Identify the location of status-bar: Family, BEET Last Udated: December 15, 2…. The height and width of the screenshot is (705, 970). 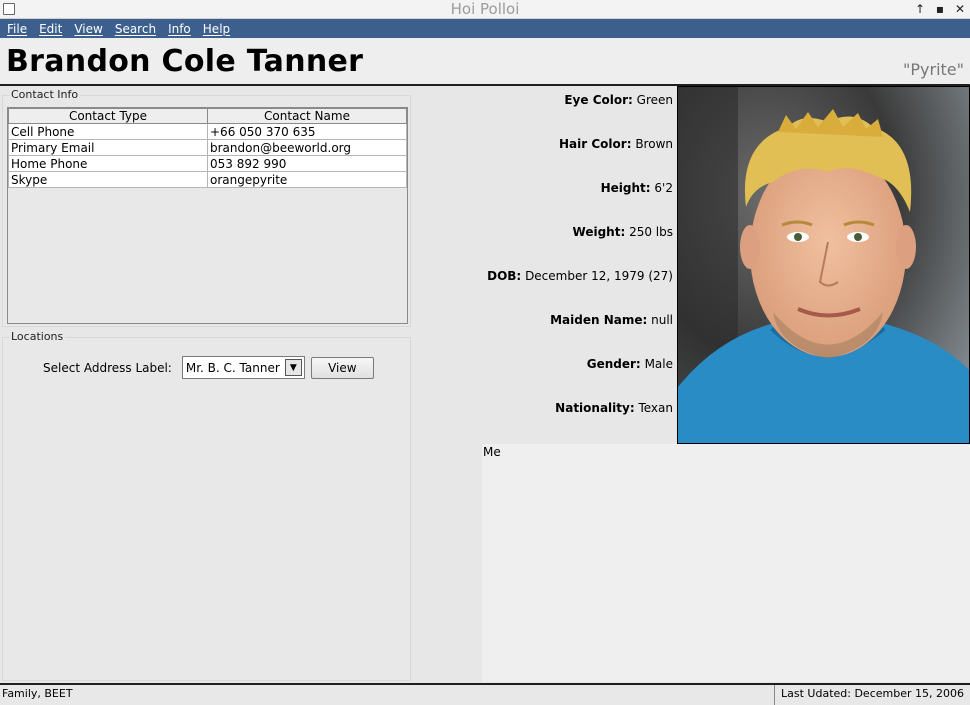
(485, 694).